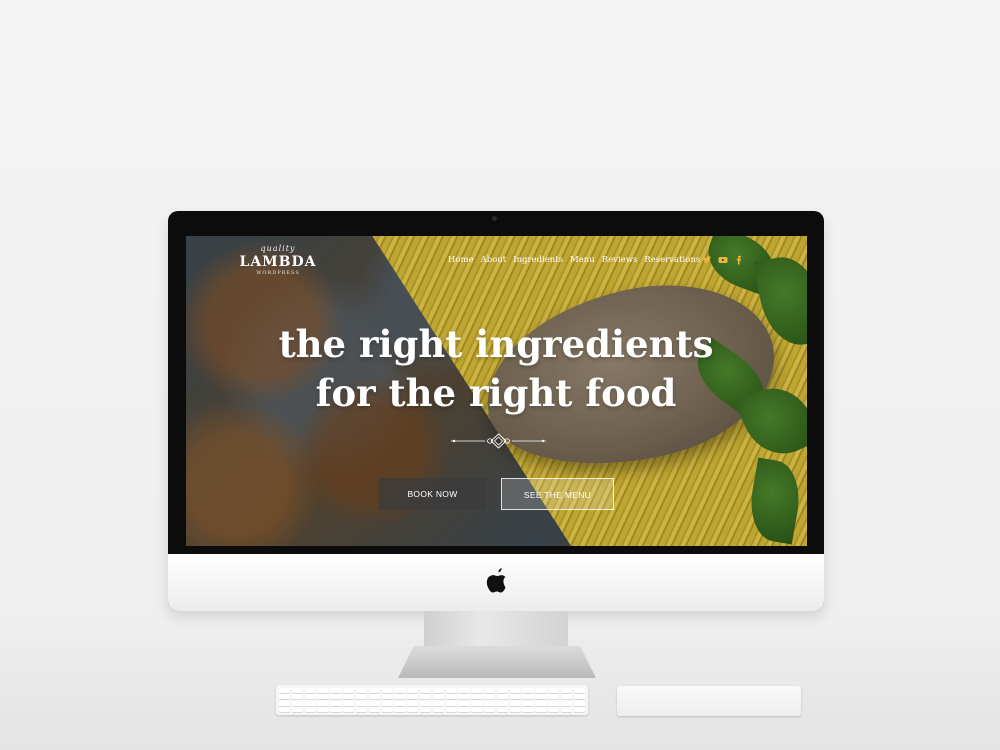 The image size is (1000, 750). Describe the element at coordinates (278, 262) in the screenshot. I see `logo-name: LAMBDA` at that location.